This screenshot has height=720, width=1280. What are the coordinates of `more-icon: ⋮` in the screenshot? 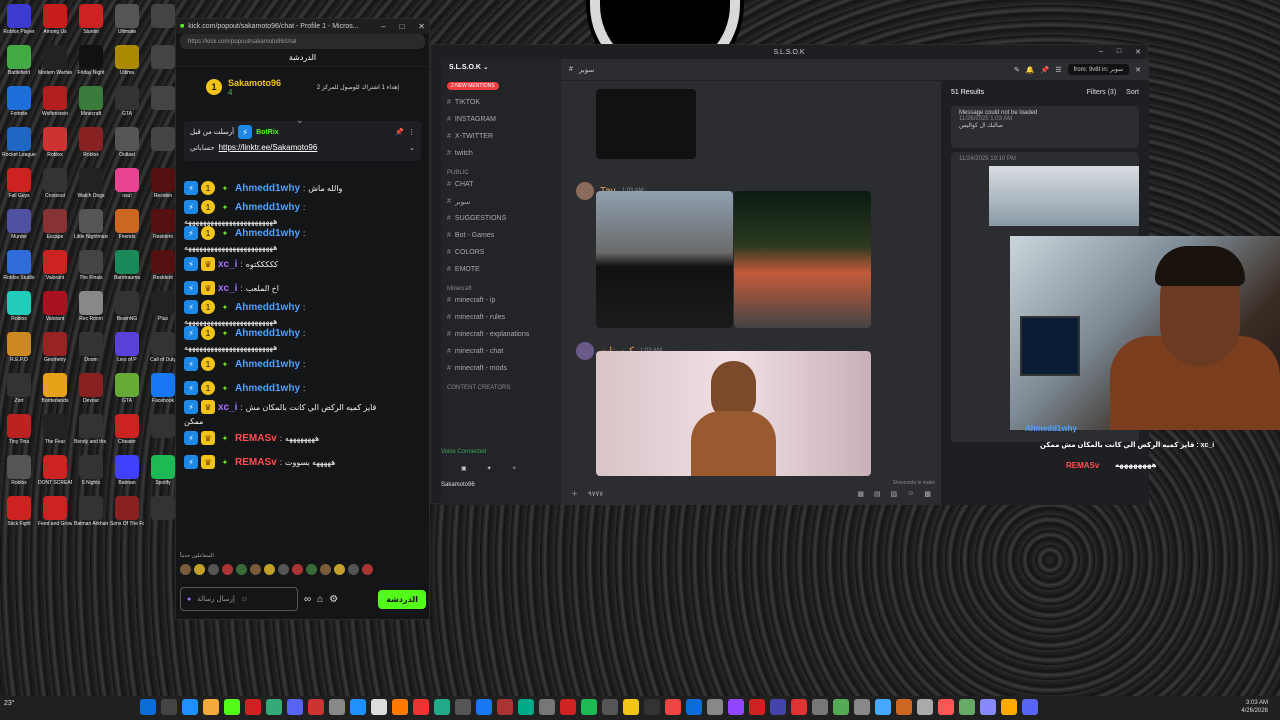 It's located at (411, 132).